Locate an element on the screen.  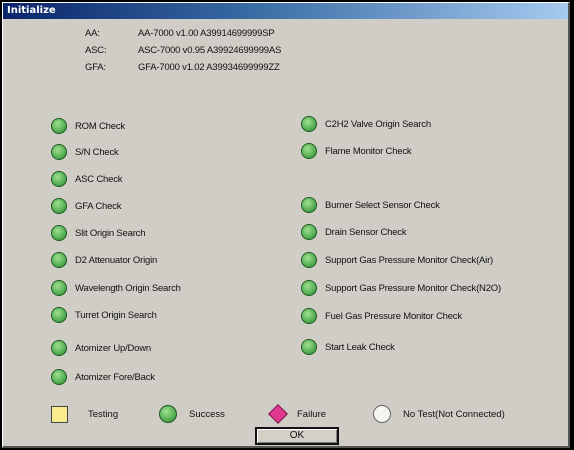
success-circle-icon is located at coordinates (168, 414).